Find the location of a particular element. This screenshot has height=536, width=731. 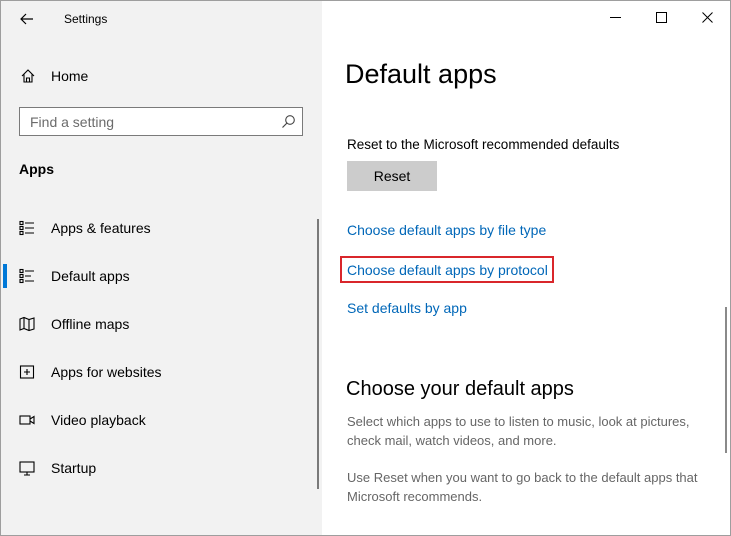

sidebar-item-label: Video playback is located at coordinates (98, 420).